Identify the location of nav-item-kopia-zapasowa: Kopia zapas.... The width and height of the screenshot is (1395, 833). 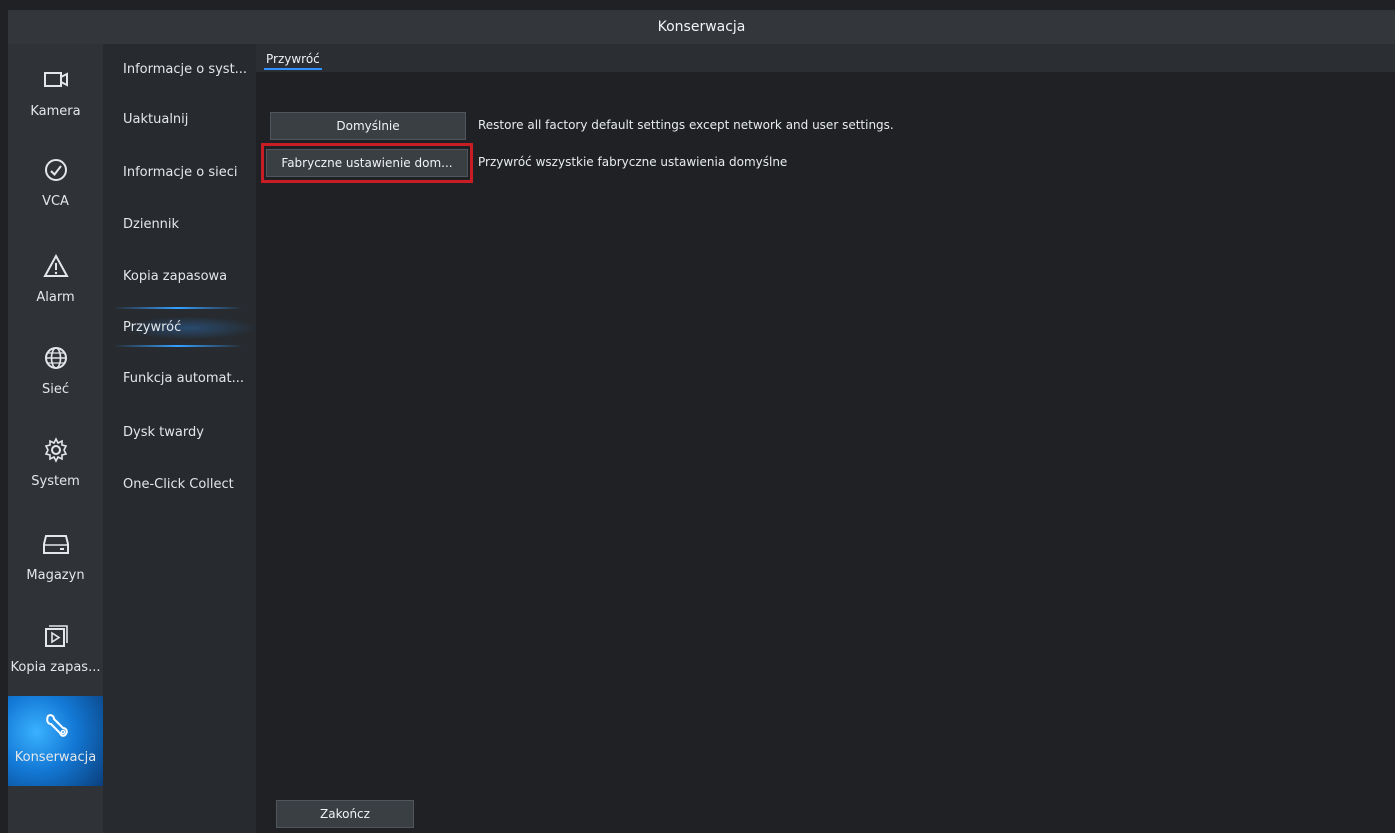
(55, 651).